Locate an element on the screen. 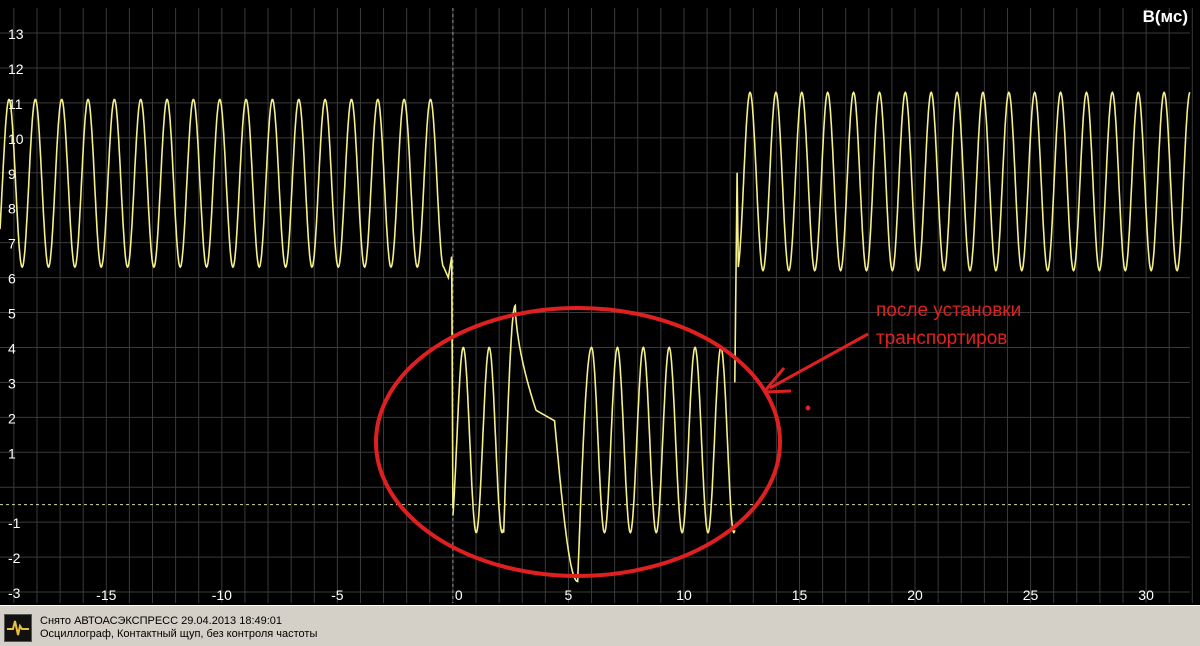 This screenshot has height=646, width=1200. y-tick-label: 4 is located at coordinates (12, 348).